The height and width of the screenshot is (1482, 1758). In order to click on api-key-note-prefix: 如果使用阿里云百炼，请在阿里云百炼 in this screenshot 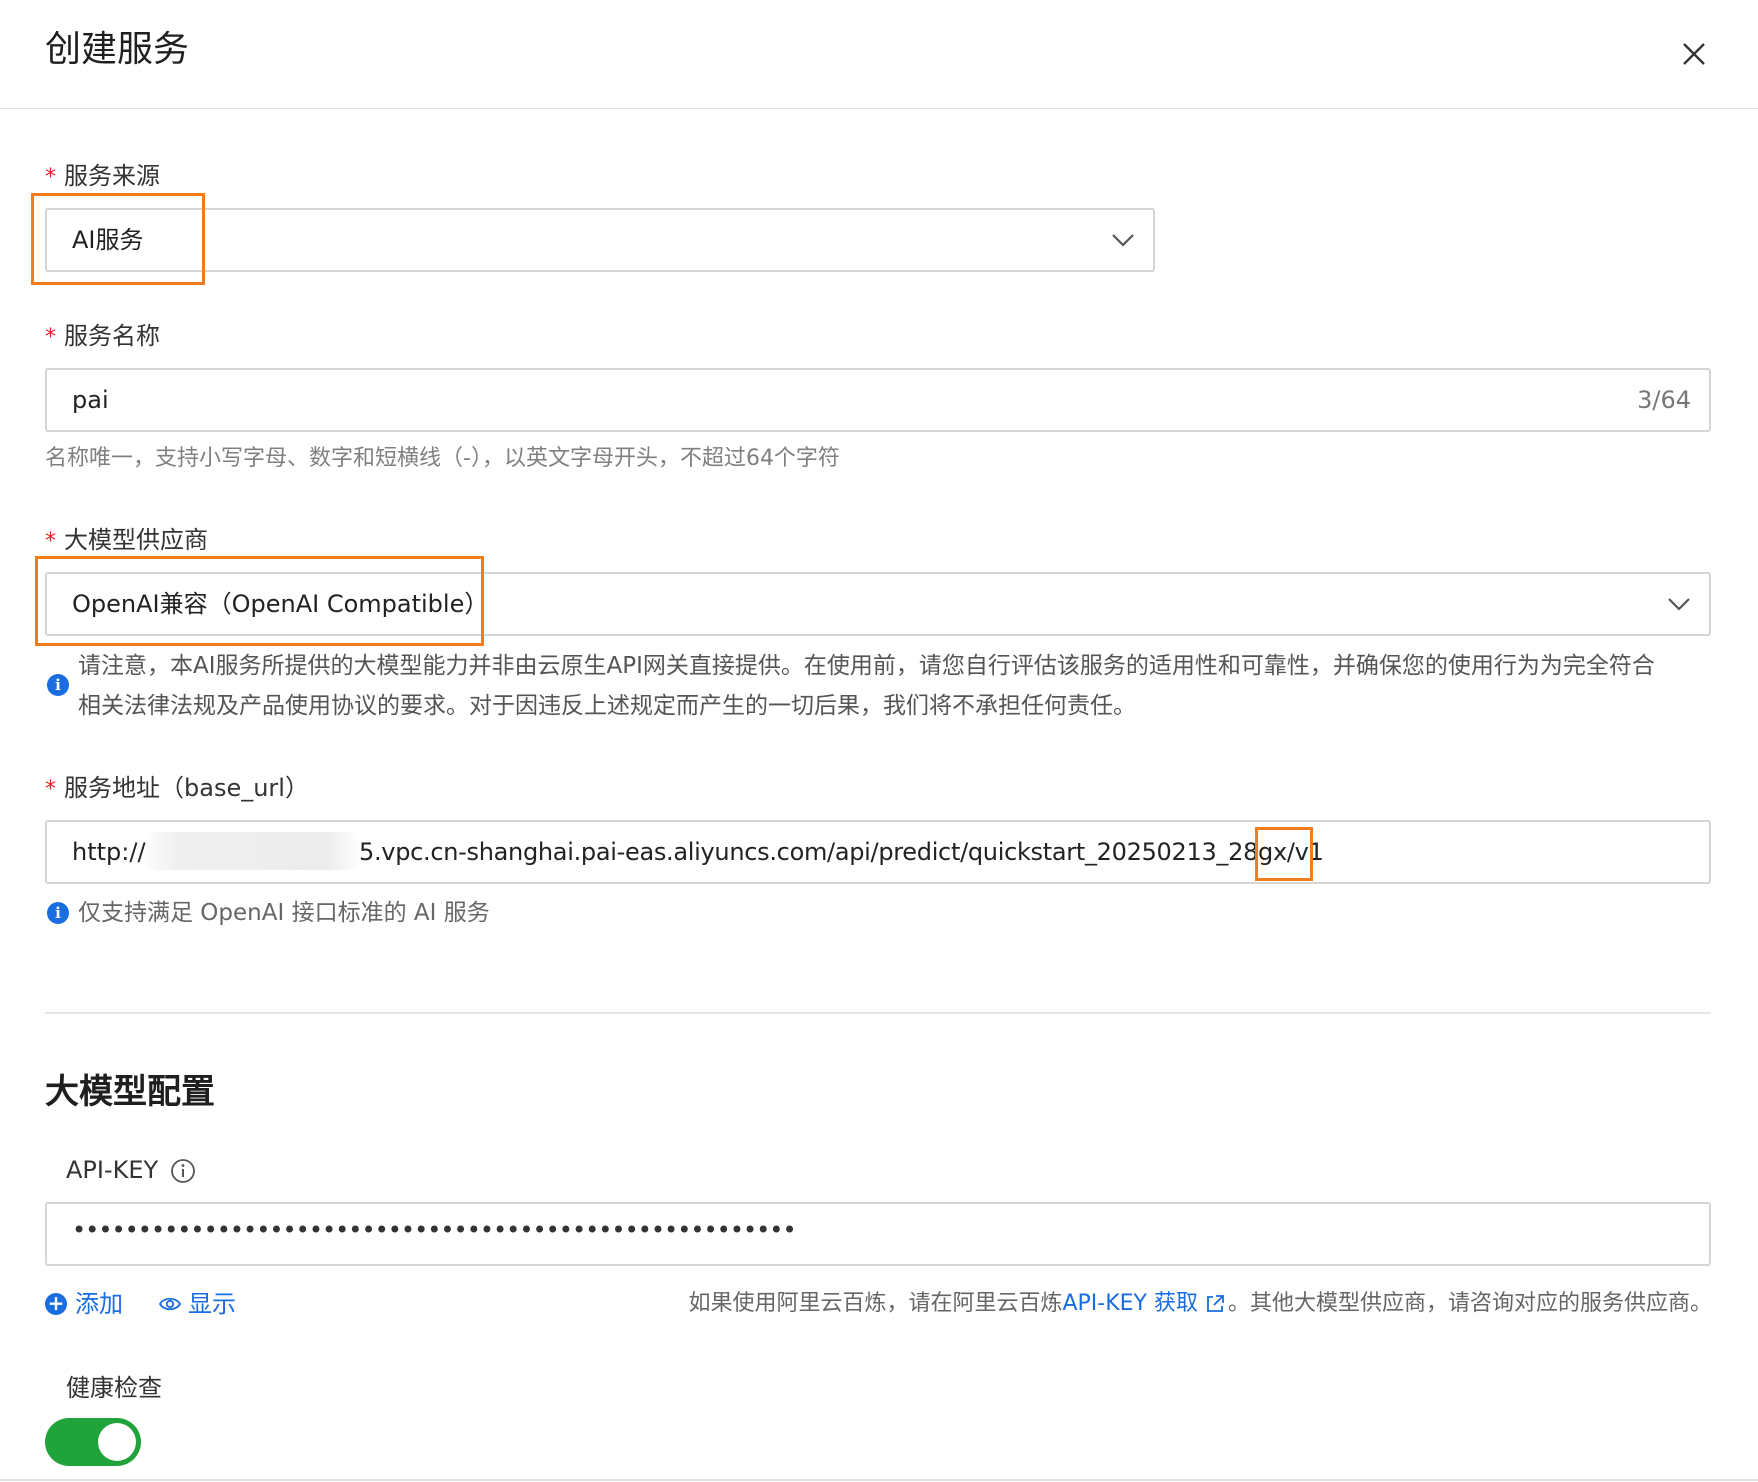, I will do `click(875, 1303)`.